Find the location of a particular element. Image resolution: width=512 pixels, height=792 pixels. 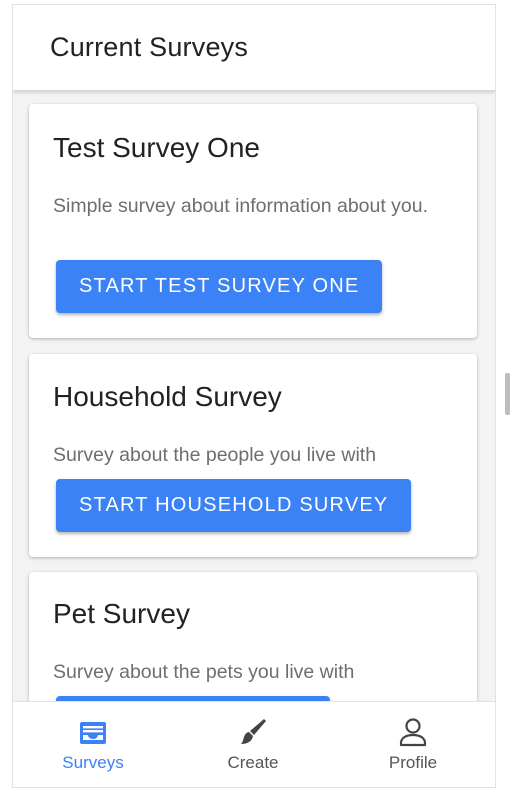

brush-icon is located at coordinates (253, 731).